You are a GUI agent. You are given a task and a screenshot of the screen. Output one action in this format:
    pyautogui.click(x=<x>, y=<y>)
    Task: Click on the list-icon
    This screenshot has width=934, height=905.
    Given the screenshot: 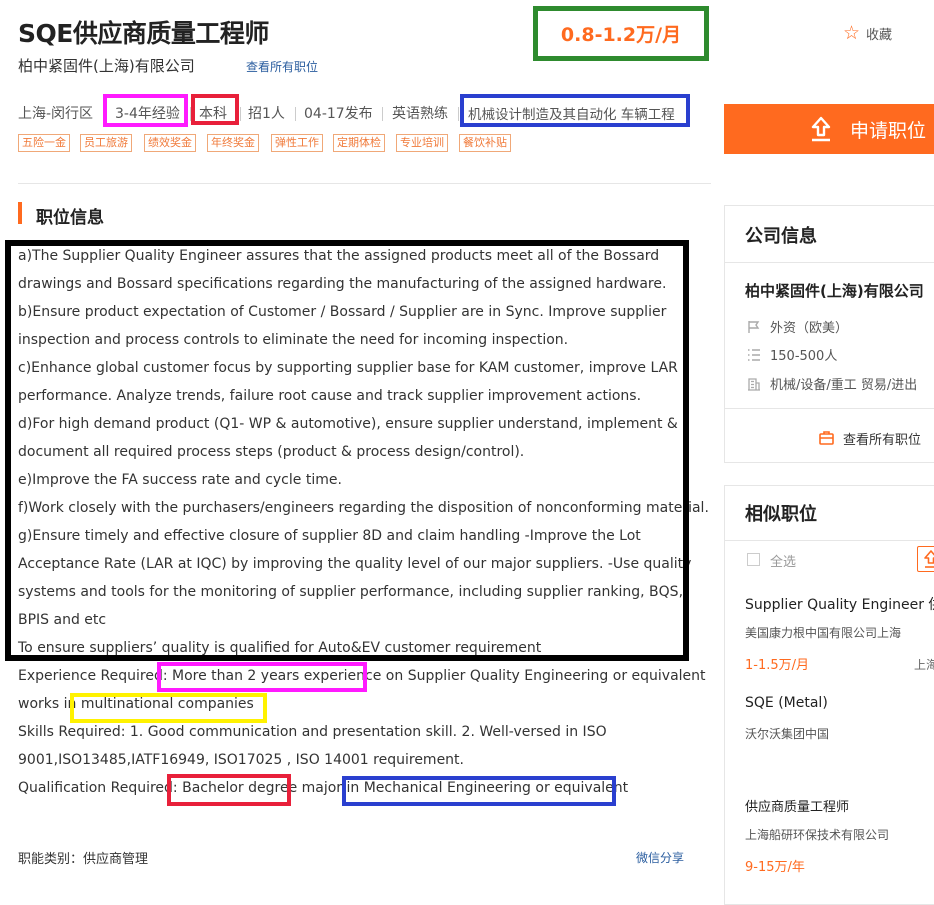 What is the action you would take?
    pyautogui.click(x=754, y=355)
    